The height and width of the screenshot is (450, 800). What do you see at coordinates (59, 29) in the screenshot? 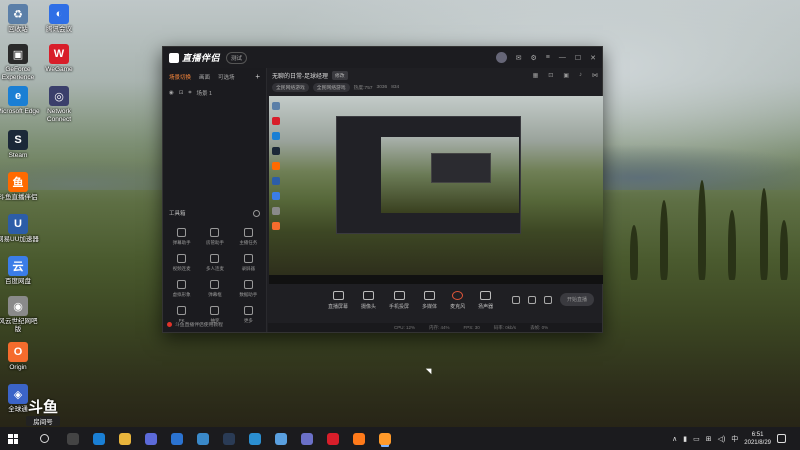
I see `desktop-icon-label: 腾讯会议` at bounding box center [59, 29].